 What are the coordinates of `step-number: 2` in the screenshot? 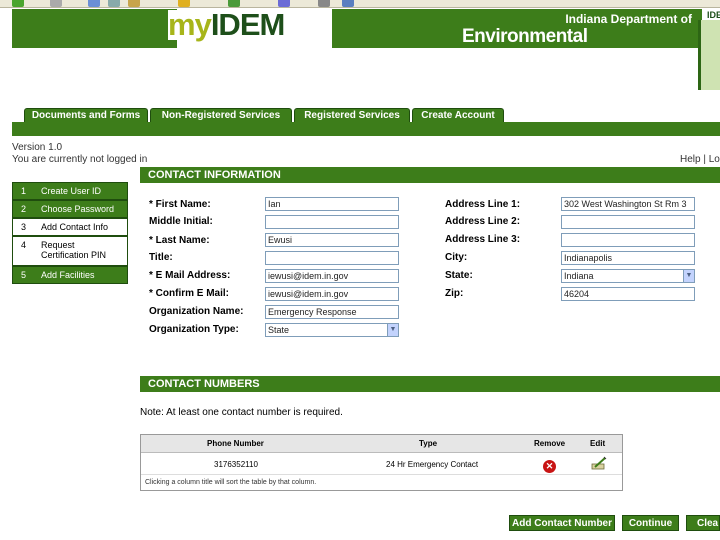 It's located at (24, 209).